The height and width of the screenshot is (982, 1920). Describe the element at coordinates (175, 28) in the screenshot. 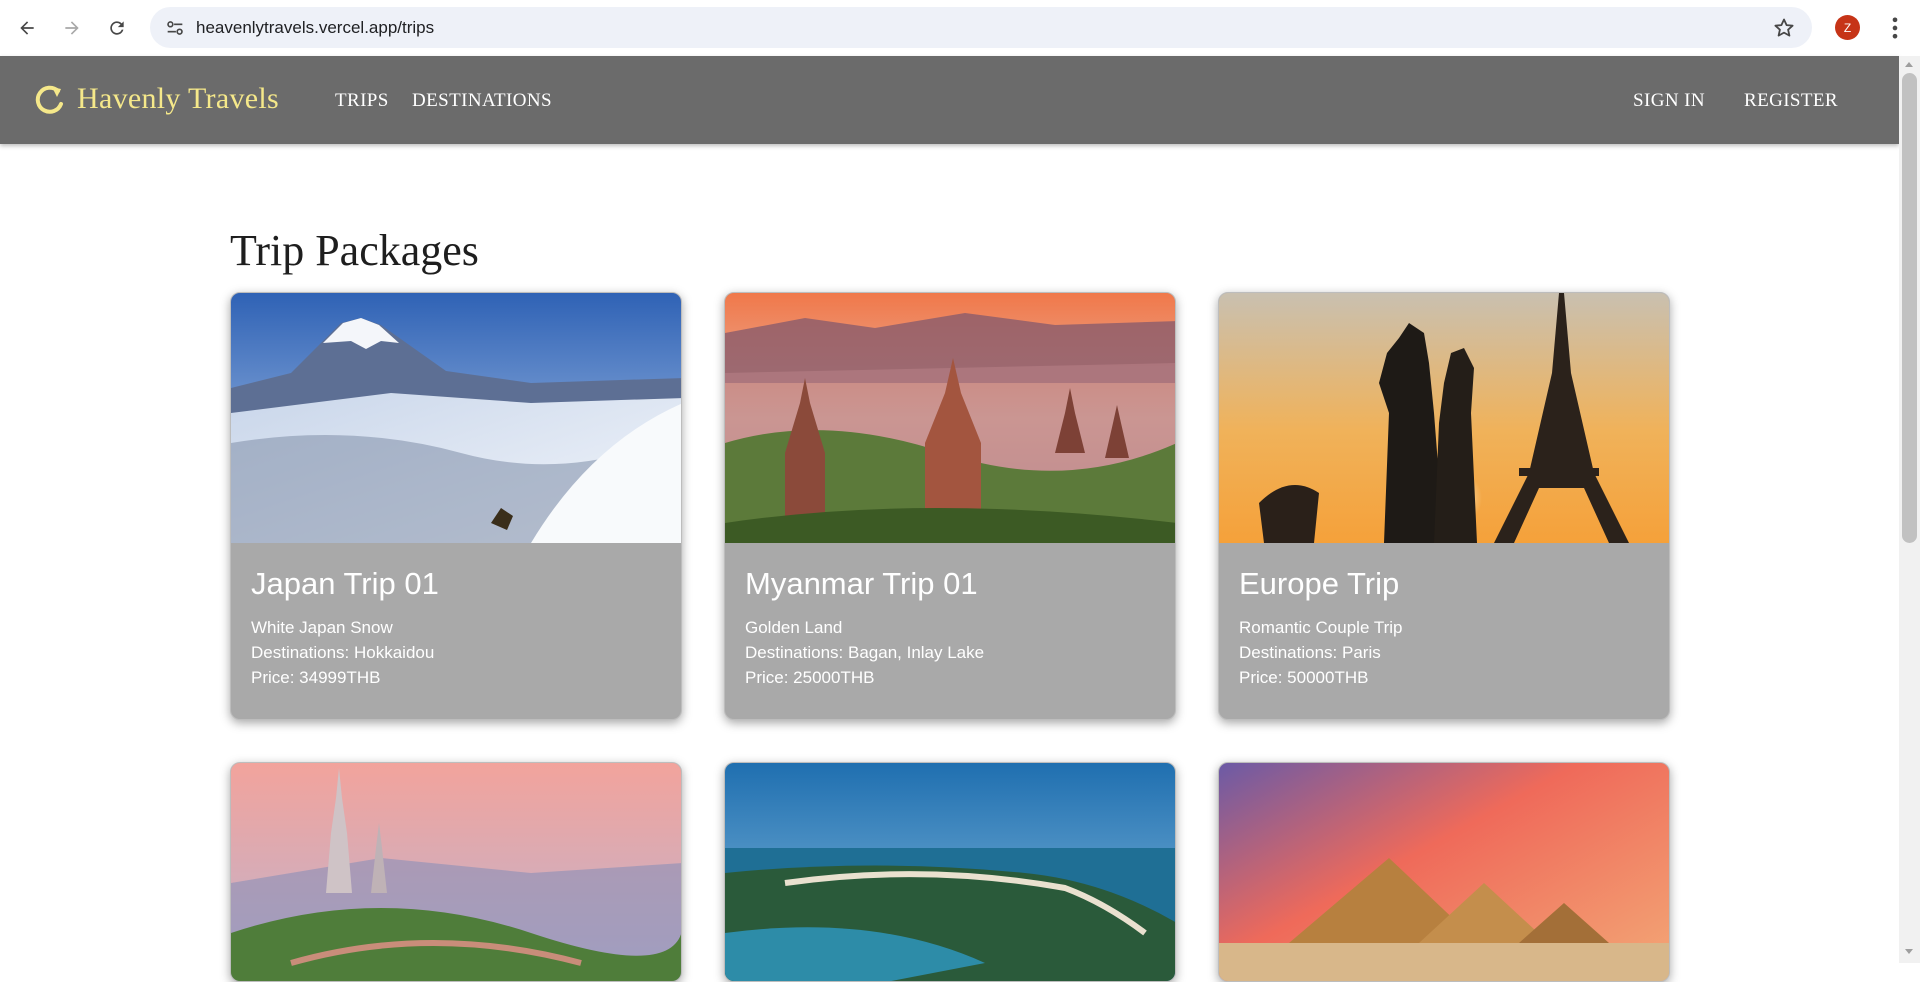

I see `site-settings-icon` at that location.